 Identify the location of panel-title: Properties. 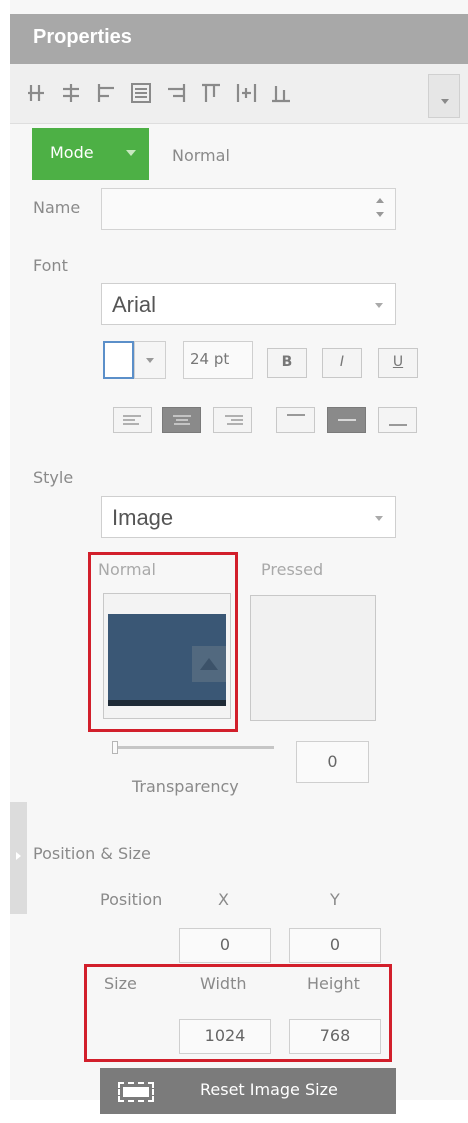
(239, 39).